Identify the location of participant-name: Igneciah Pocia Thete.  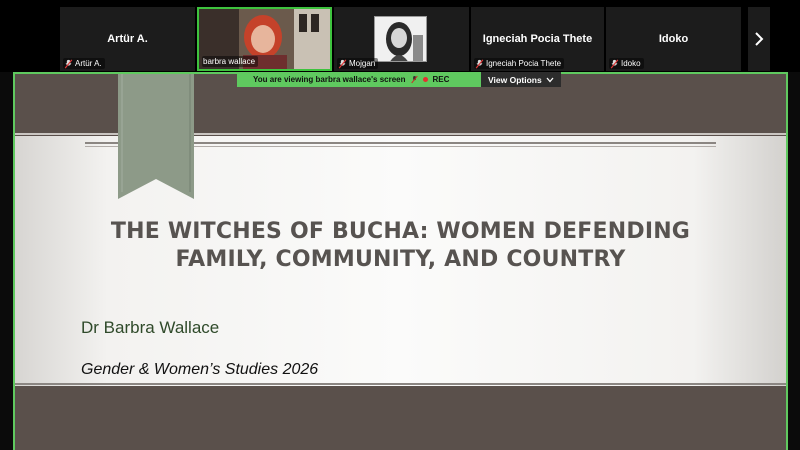
(537, 39).